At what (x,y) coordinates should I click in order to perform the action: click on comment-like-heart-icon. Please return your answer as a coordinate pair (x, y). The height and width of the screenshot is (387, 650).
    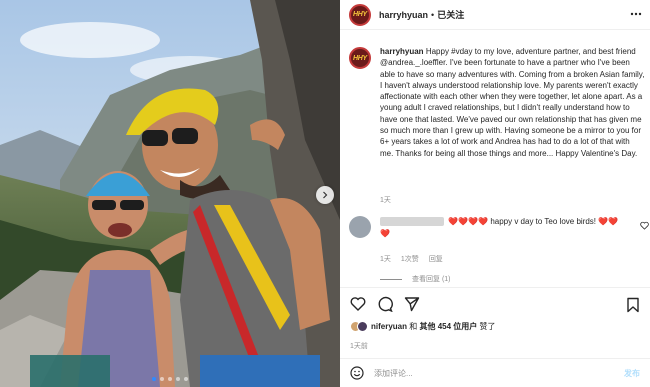
    Looking at the image, I should click on (644, 225).